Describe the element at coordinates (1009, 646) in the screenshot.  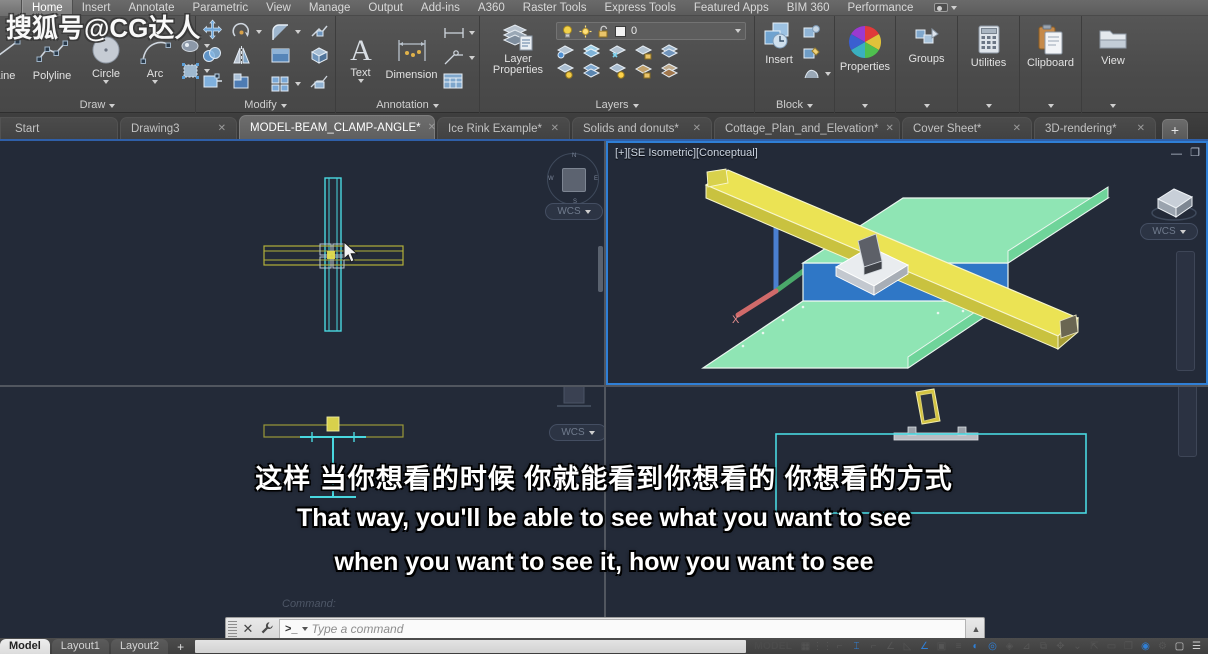
I see `3d-object-snap-icon: ◈` at that location.